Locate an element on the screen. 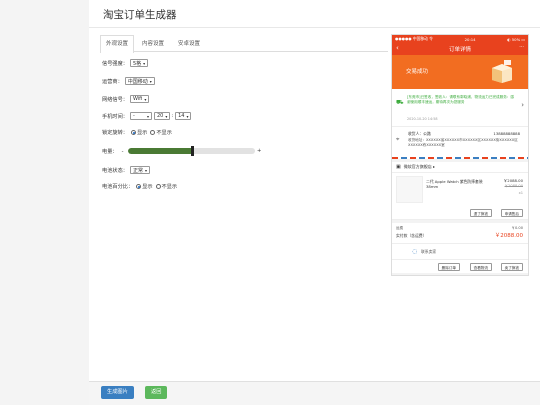 This screenshot has height=405, width=540. order-status-banner: 交易成功 is located at coordinates (460, 72).